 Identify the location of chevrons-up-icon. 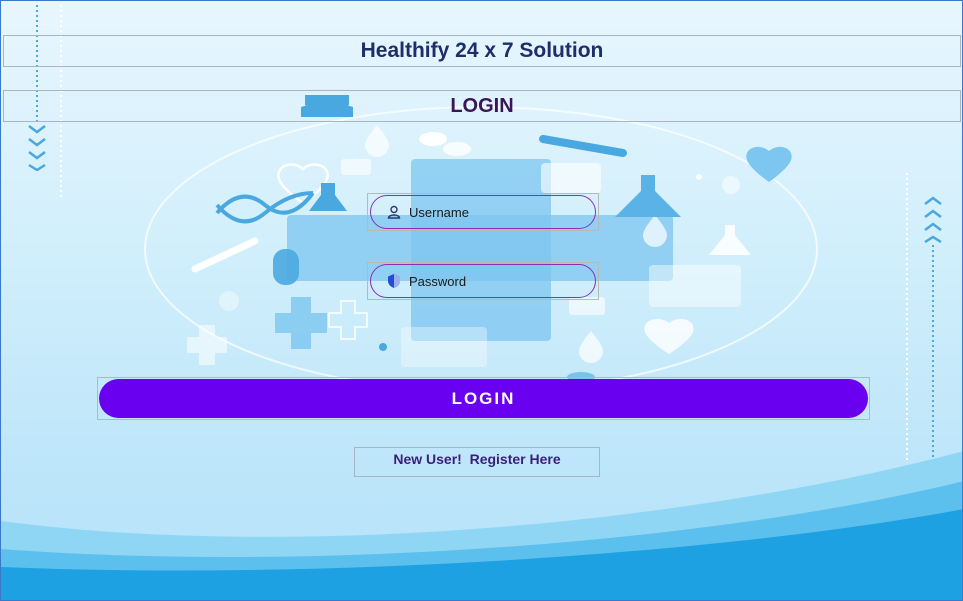
(933, 219).